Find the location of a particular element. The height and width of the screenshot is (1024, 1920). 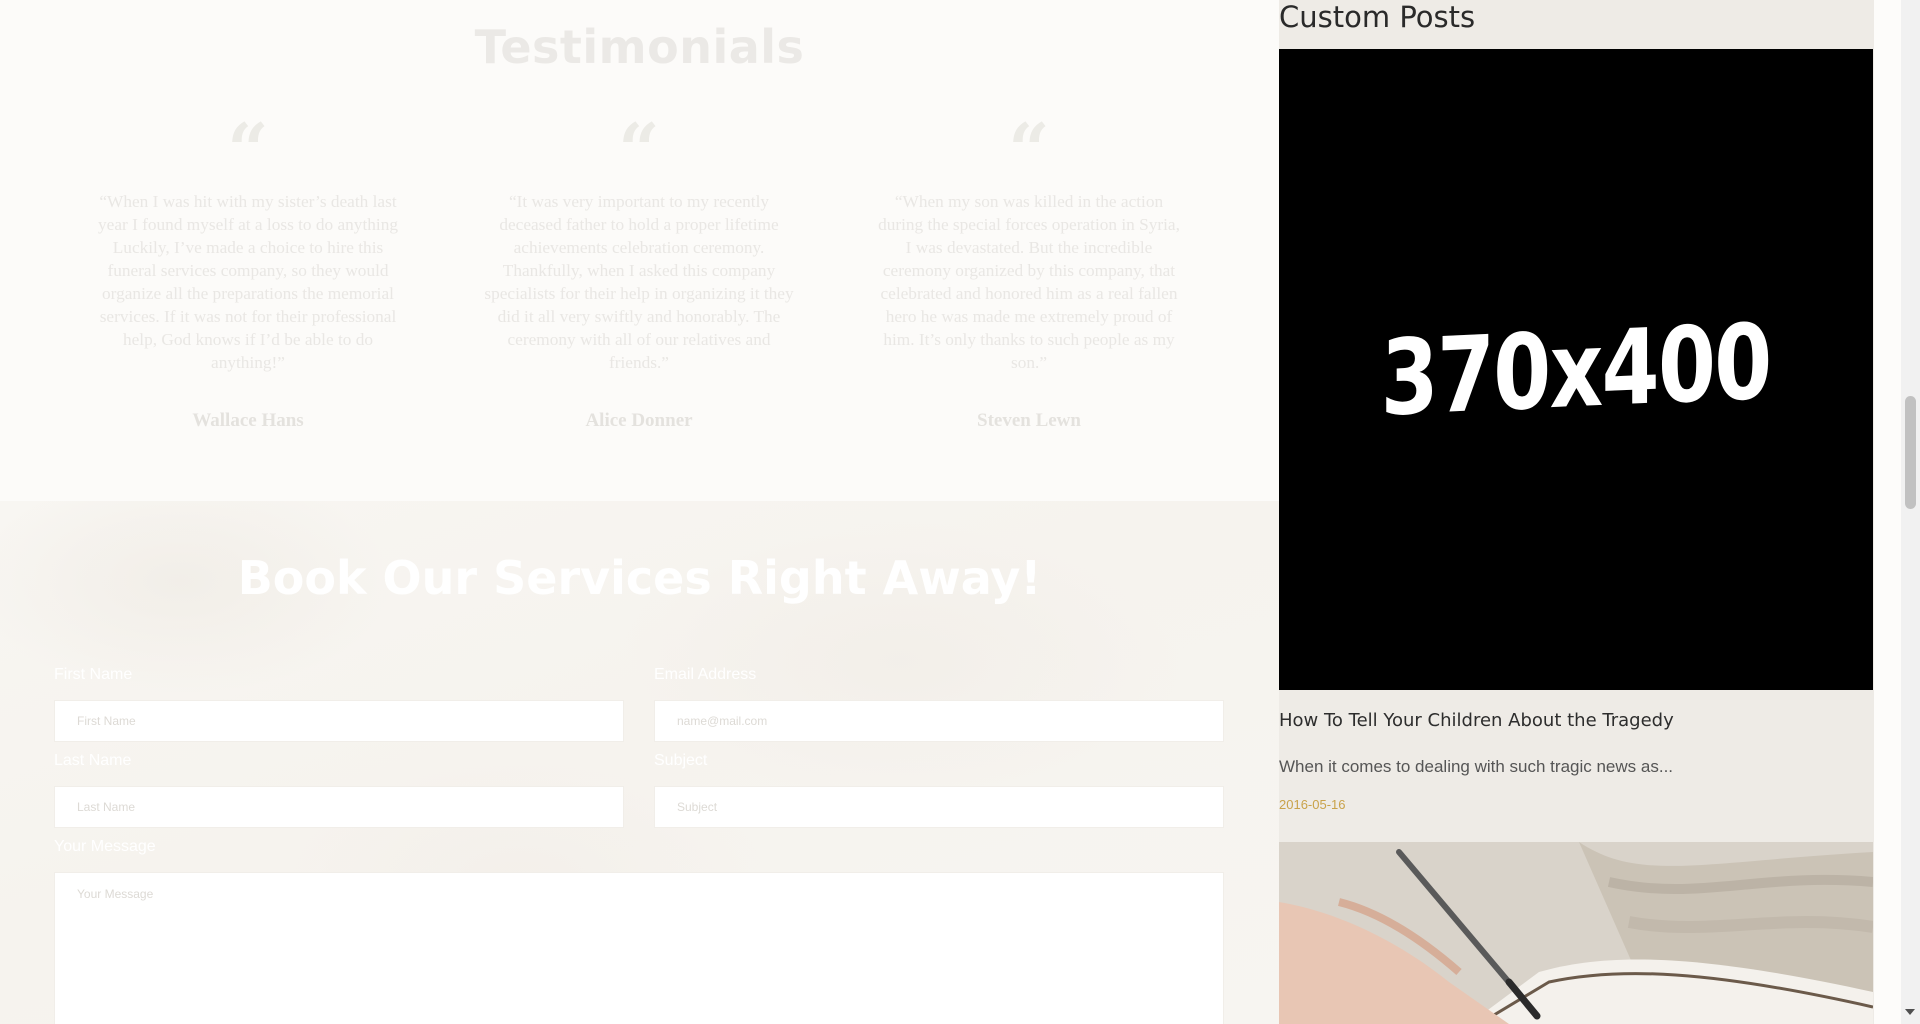

post-thumbnail-hand-writing is located at coordinates (1576, 933).